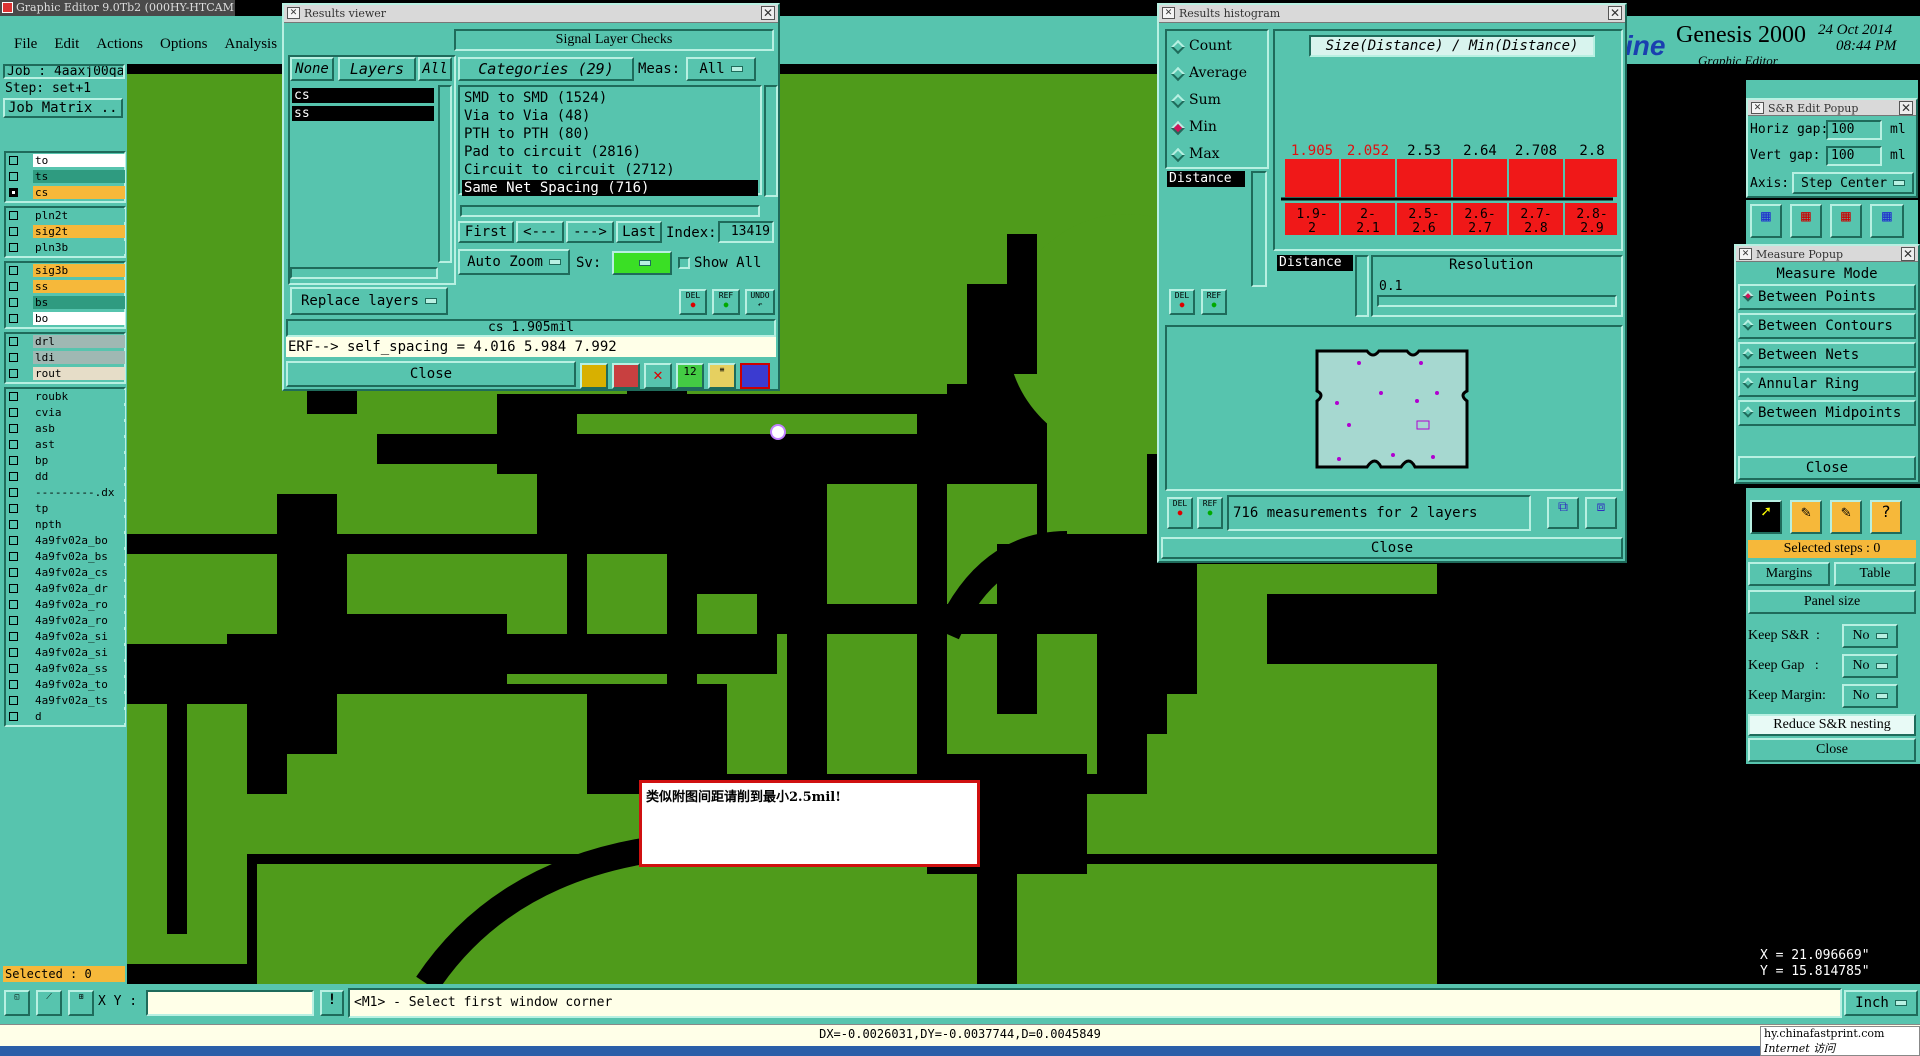 This screenshot has width=1920, height=1056. Describe the element at coordinates (1210, 513) in the screenshot. I see `hist-ref-icon-2: REF ●` at that location.